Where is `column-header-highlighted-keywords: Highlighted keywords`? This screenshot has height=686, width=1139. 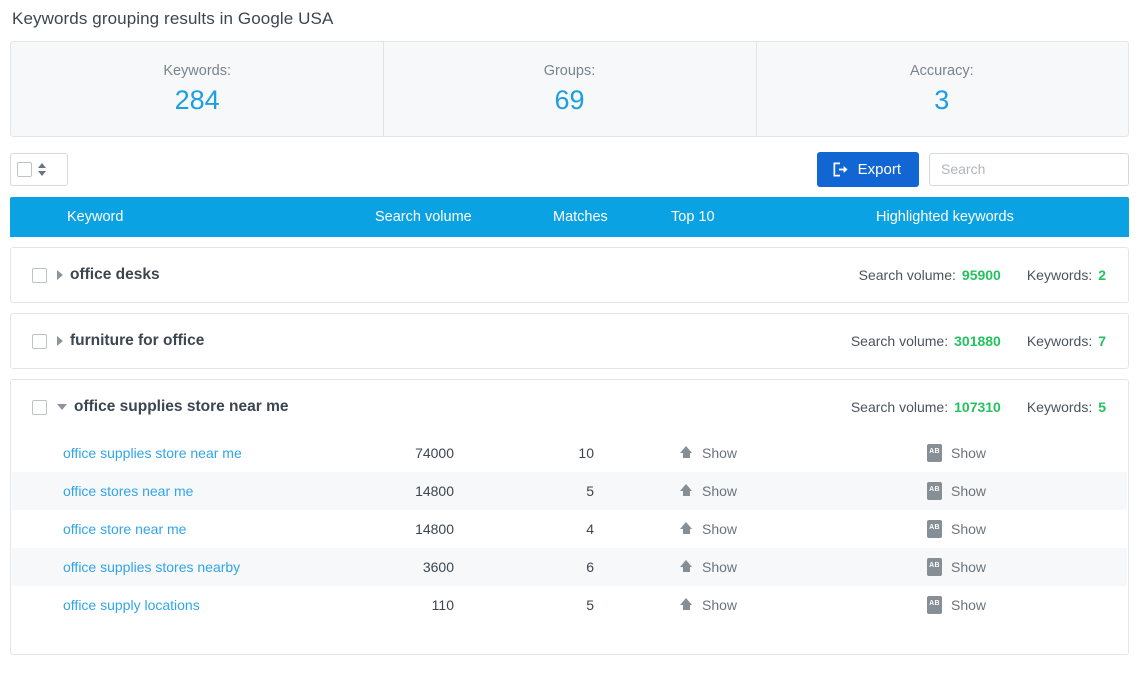
column-header-highlighted-keywords: Highlighted keywords is located at coordinates (945, 217).